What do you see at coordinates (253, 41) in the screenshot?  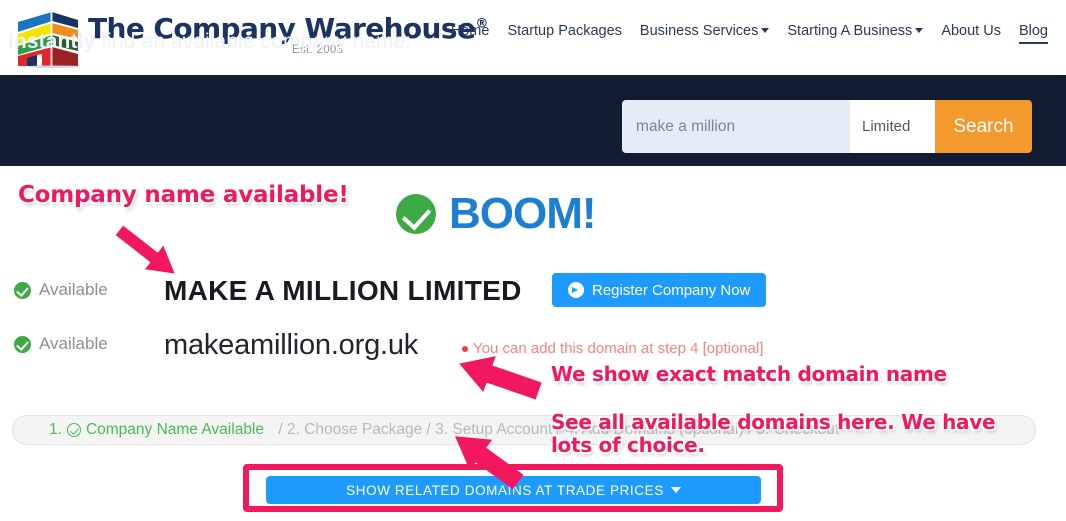 I see `search-prompt-rest: find an available company name:` at bounding box center [253, 41].